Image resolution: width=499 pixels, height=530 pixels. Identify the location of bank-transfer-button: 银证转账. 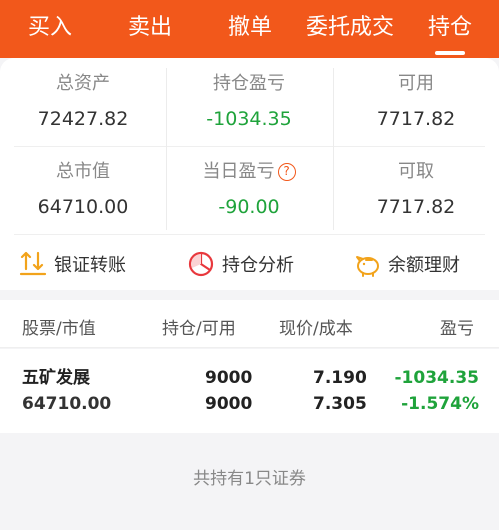
(72, 264).